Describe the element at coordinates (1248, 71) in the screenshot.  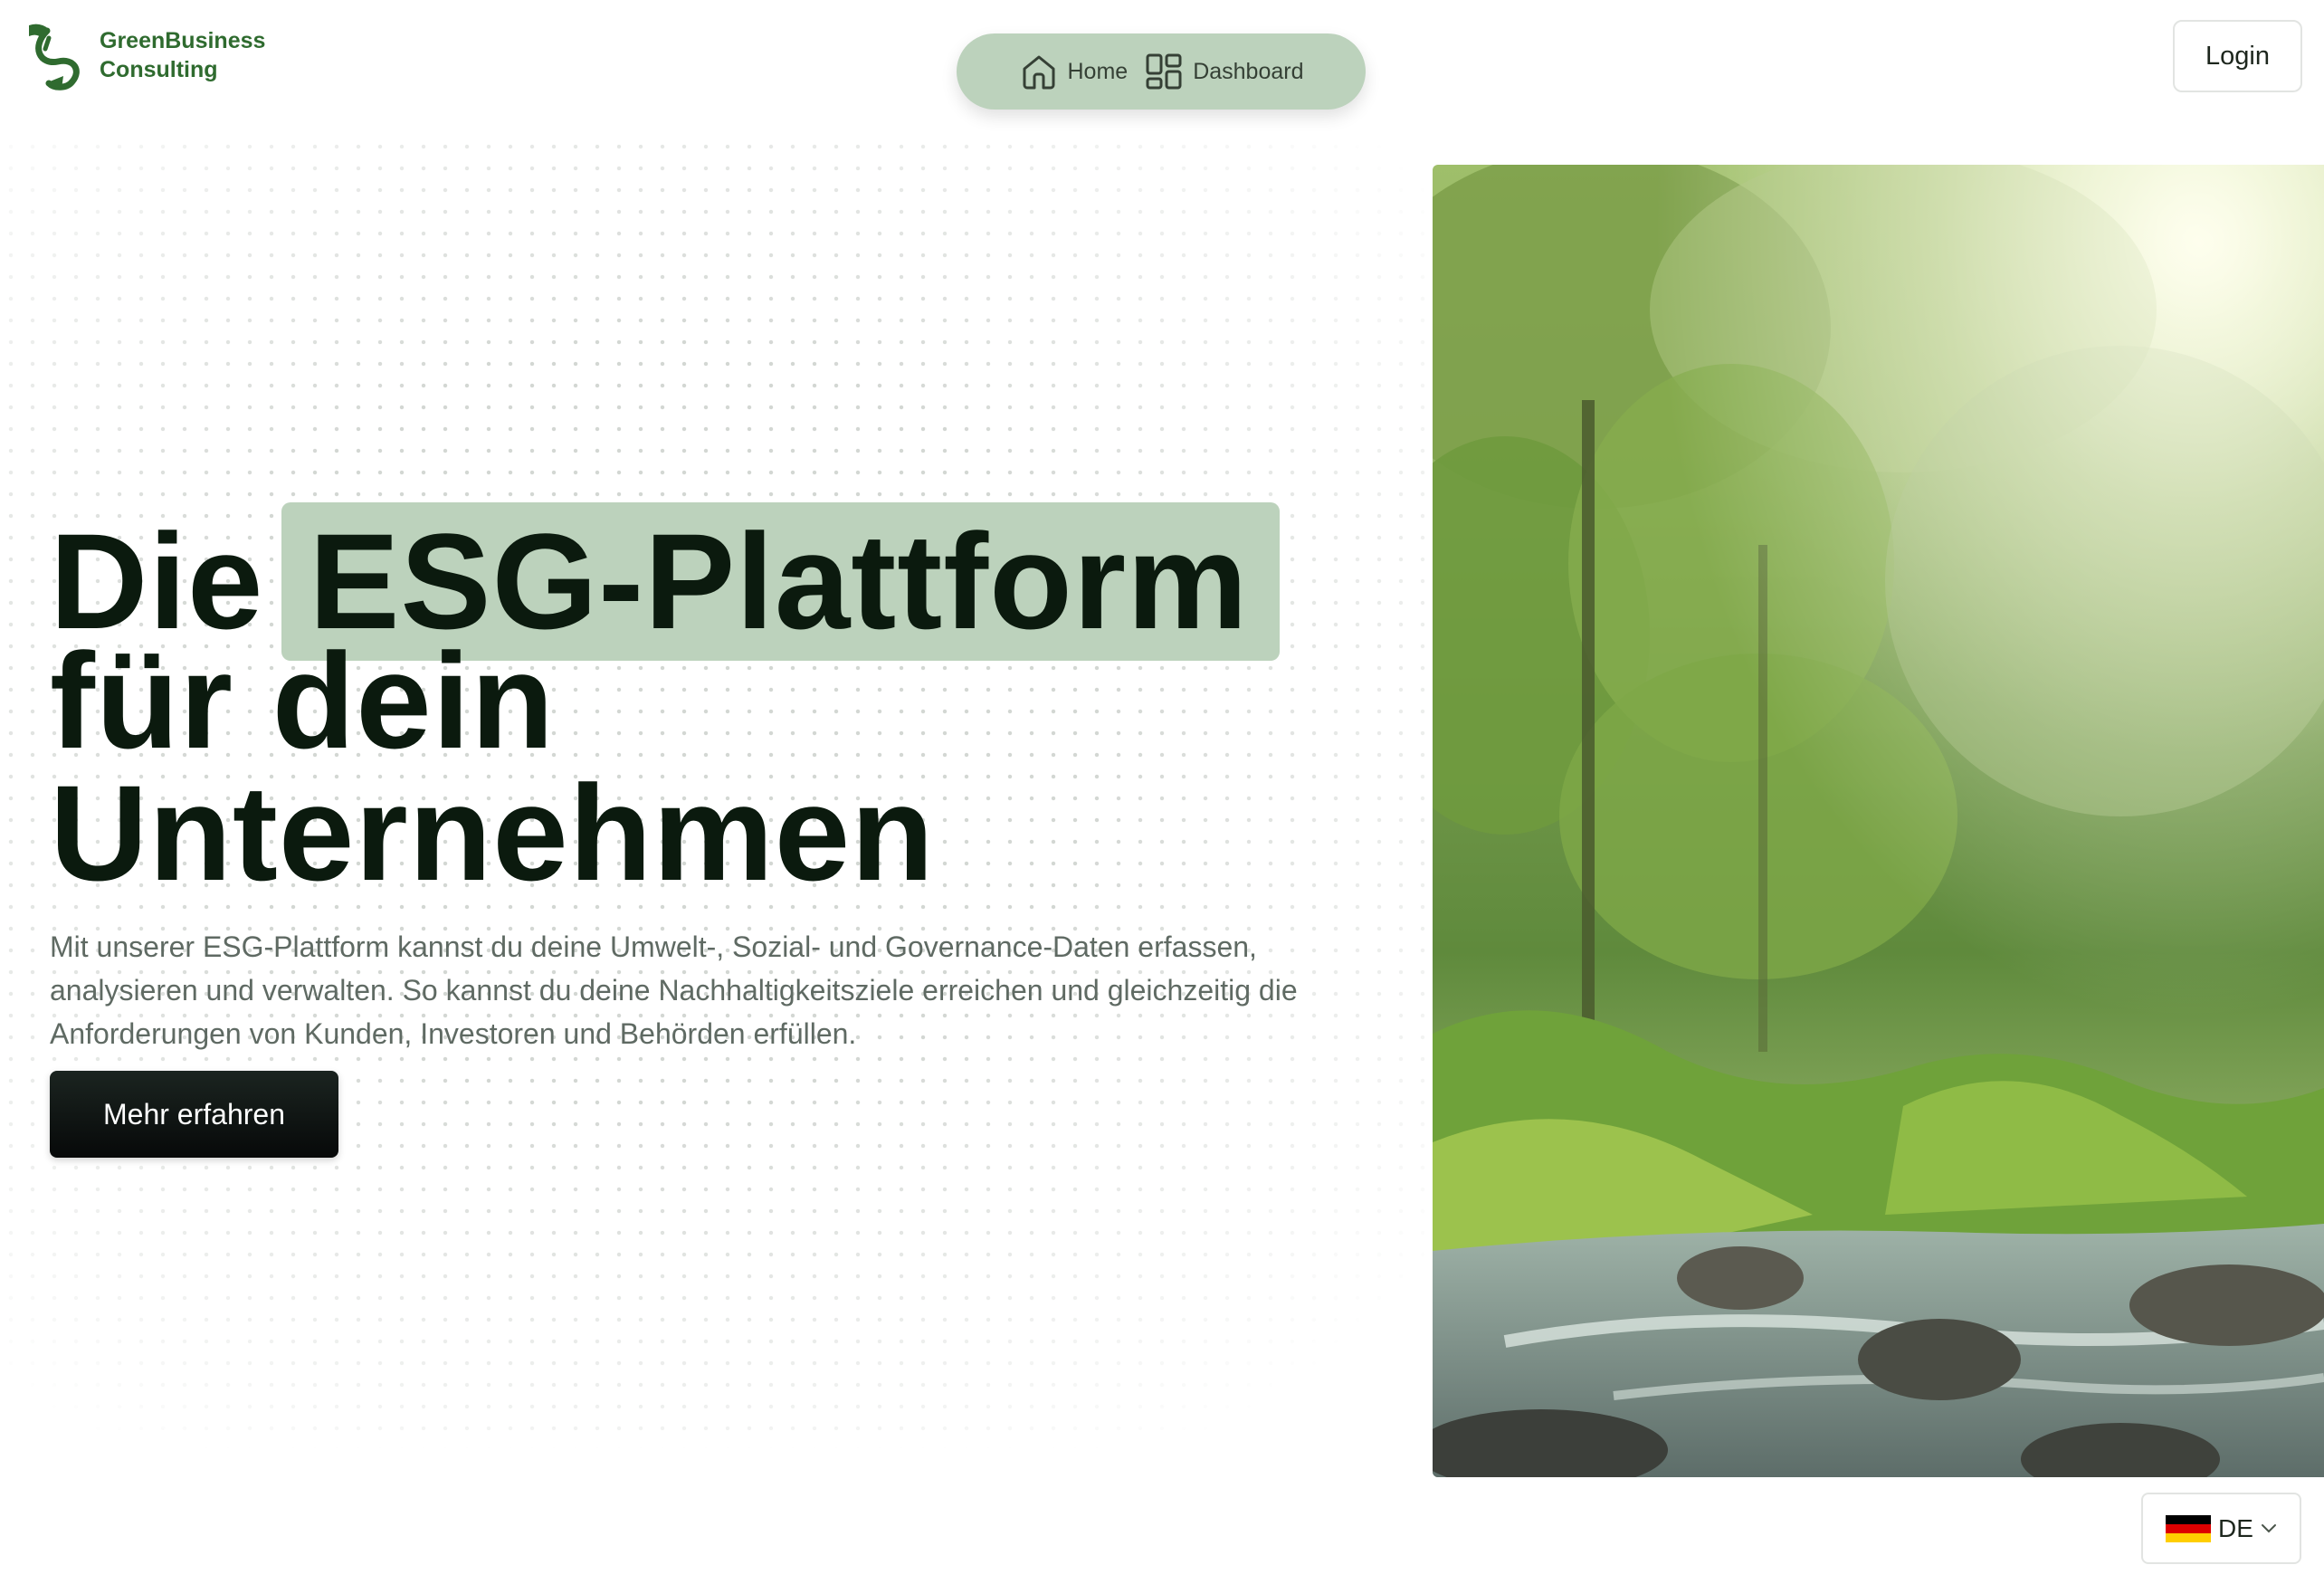
I see `nav-item-dashboard-label: Dashboard` at that location.